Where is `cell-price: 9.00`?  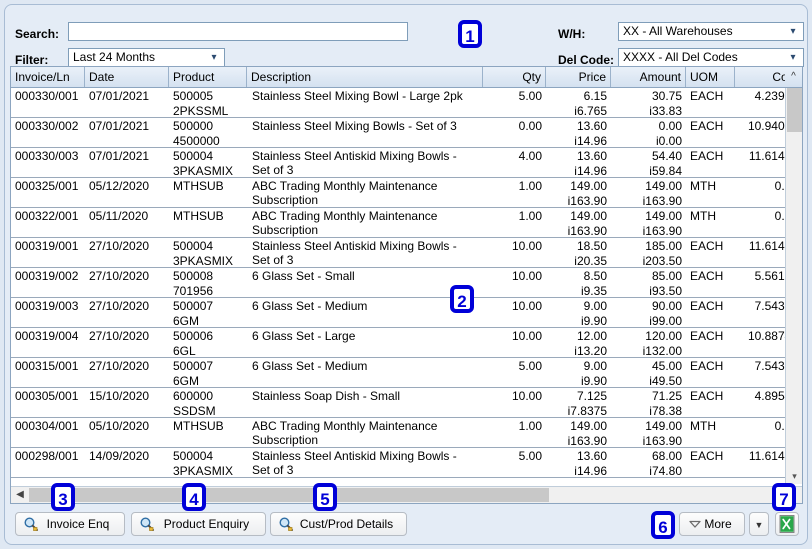 cell-price: 9.00 is located at coordinates (595, 366).